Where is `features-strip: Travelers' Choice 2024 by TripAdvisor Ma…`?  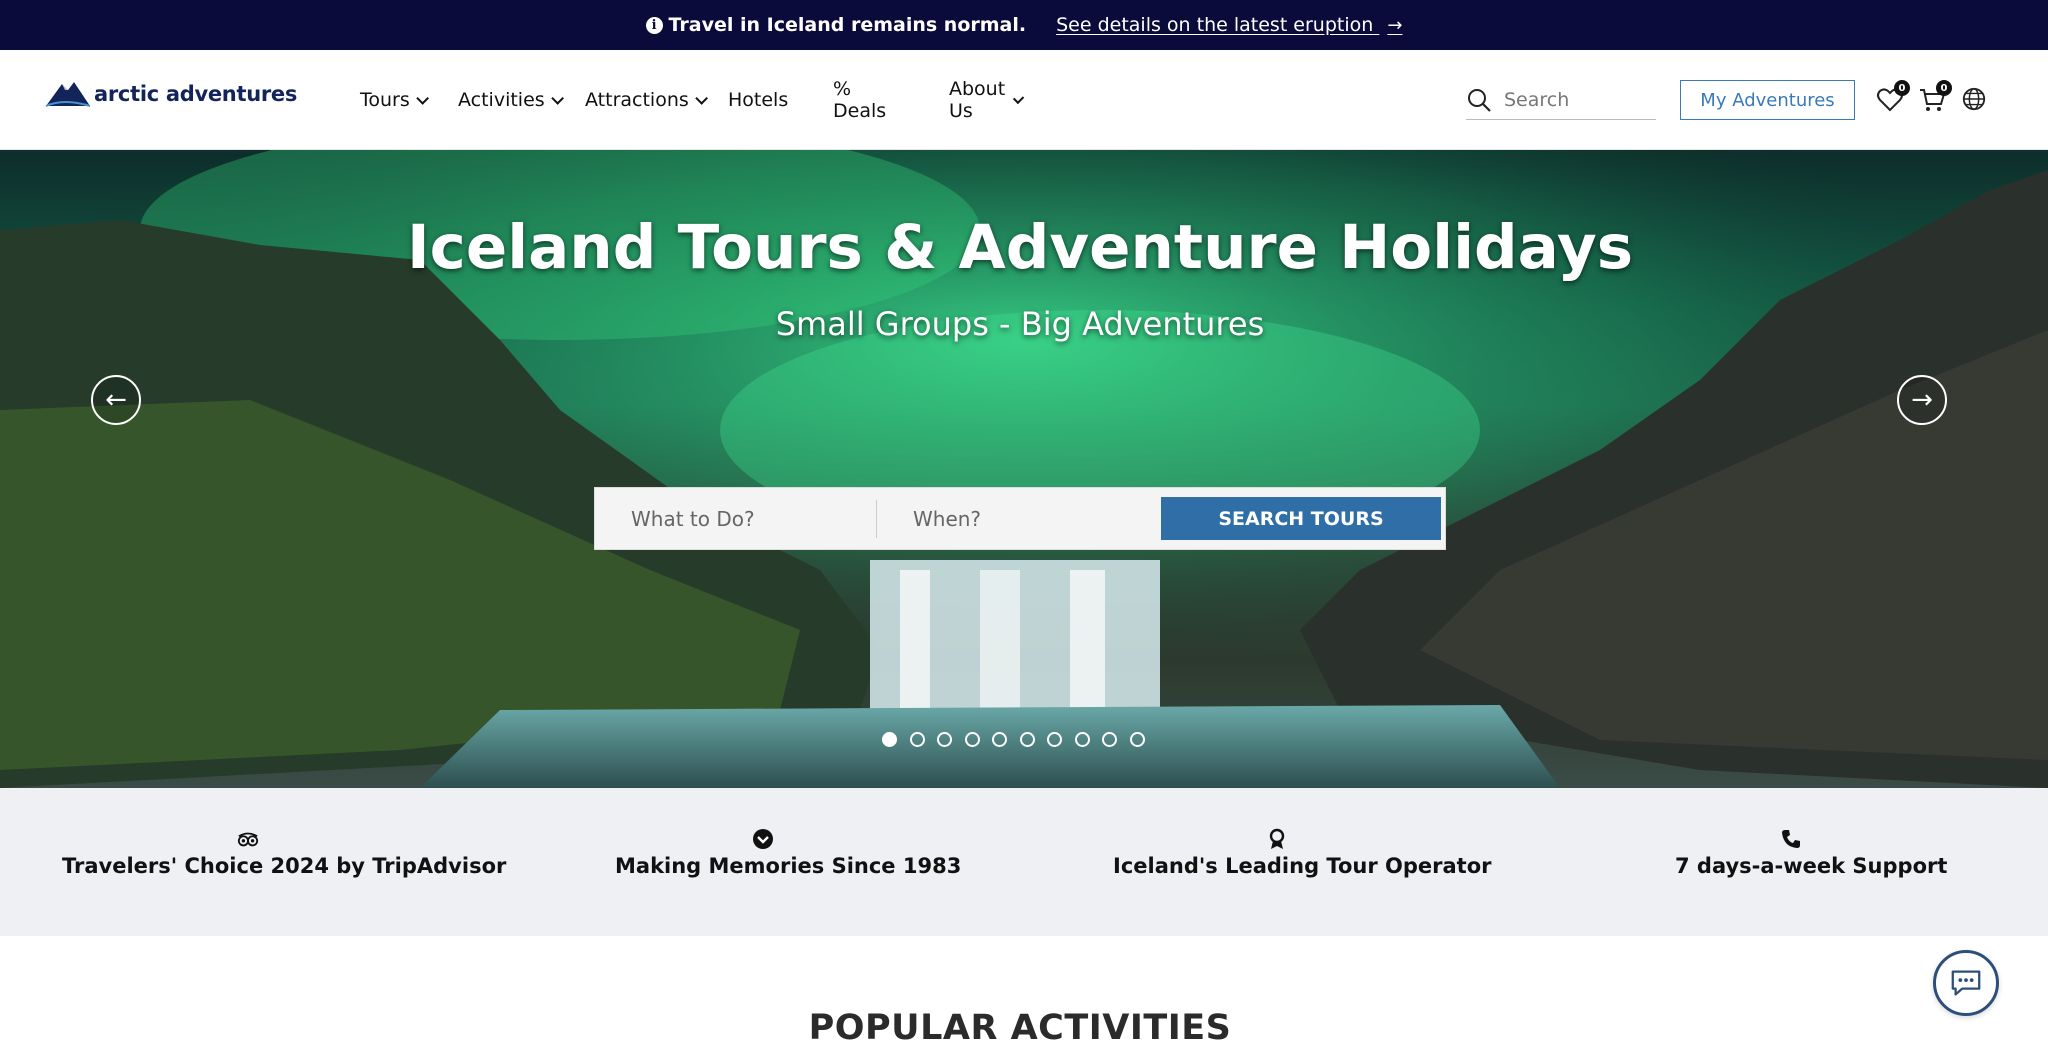
features-strip: Travelers' Choice 2024 by TripAdvisor Ma… is located at coordinates (1024, 862).